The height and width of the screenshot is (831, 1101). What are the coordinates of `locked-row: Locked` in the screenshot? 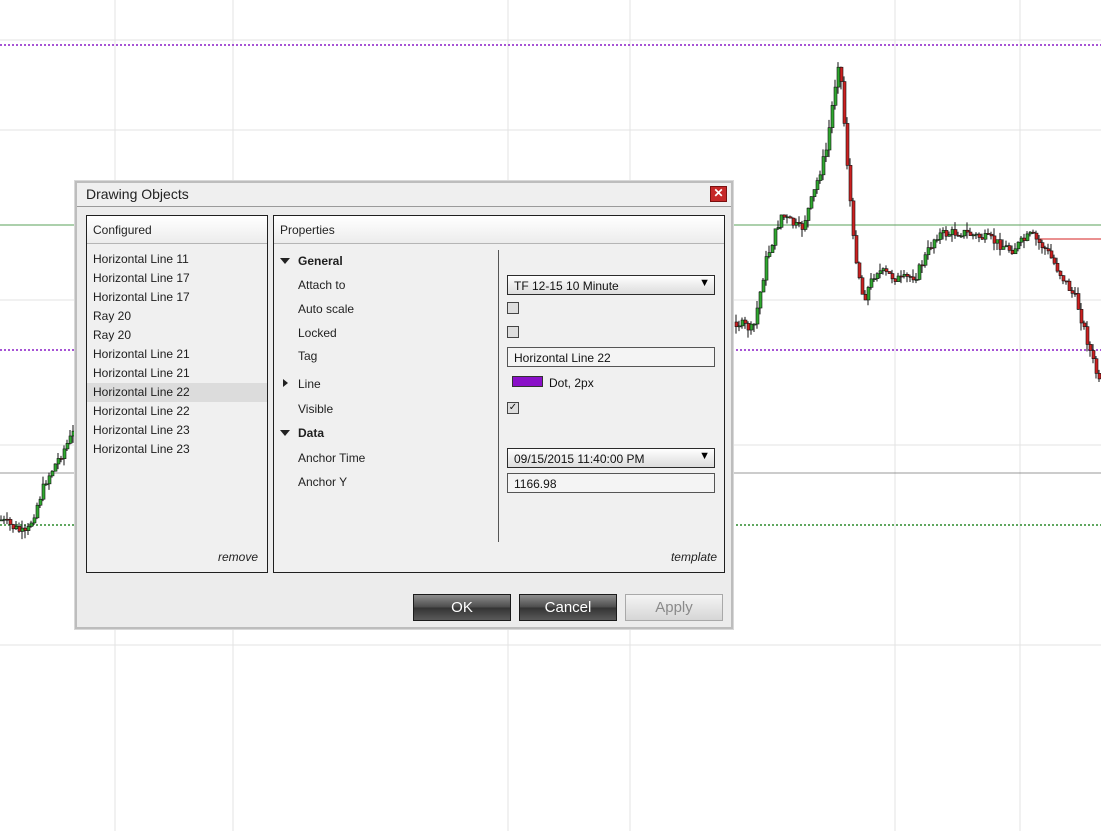 It's located at (499, 334).